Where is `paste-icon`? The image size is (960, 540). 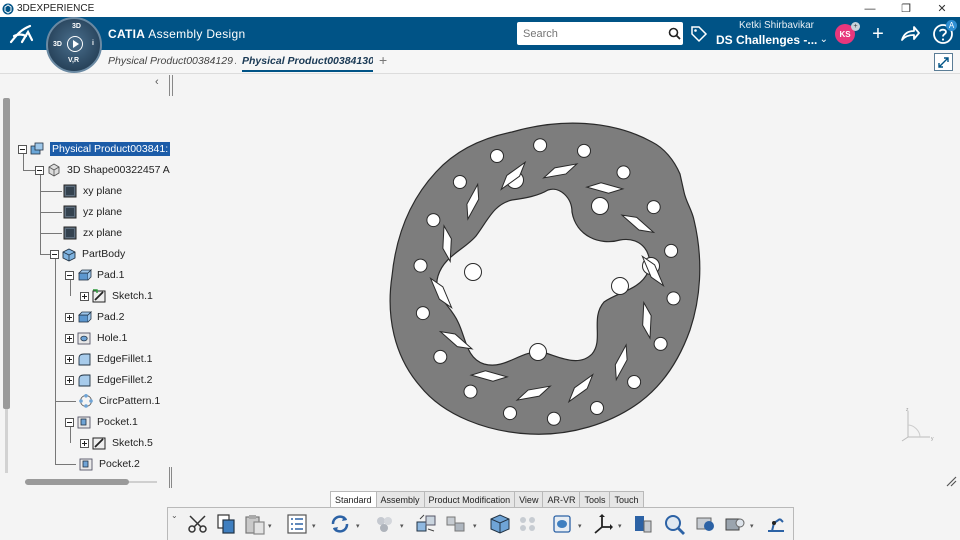
paste-icon is located at coordinates (255, 524).